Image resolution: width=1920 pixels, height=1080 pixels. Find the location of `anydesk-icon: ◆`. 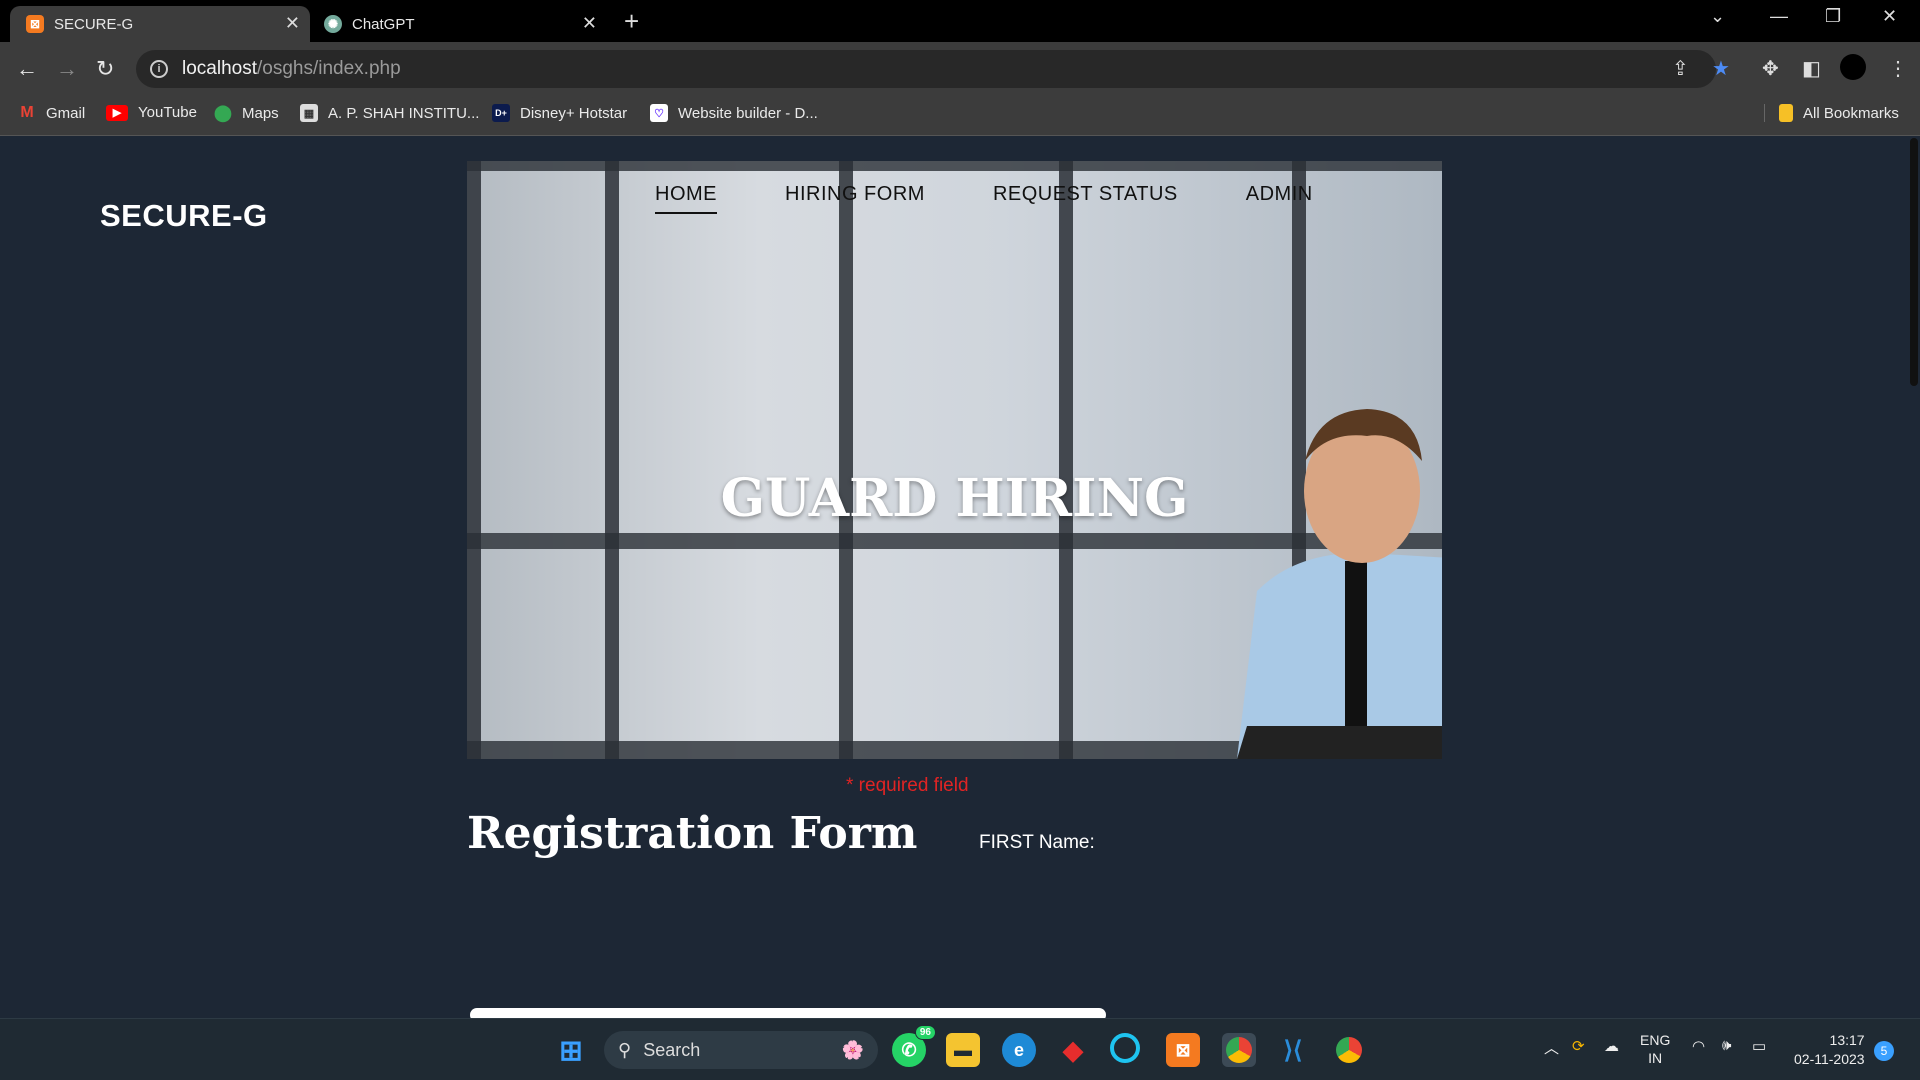

anydesk-icon: ◆ is located at coordinates (1073, 1050).